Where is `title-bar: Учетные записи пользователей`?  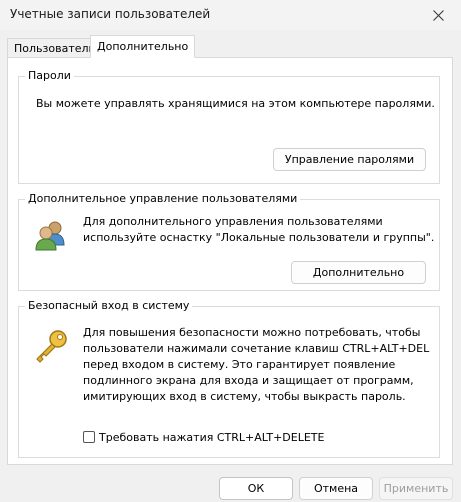
title-bar: Учетные записи пользователей is located at coordinates (230, 15).